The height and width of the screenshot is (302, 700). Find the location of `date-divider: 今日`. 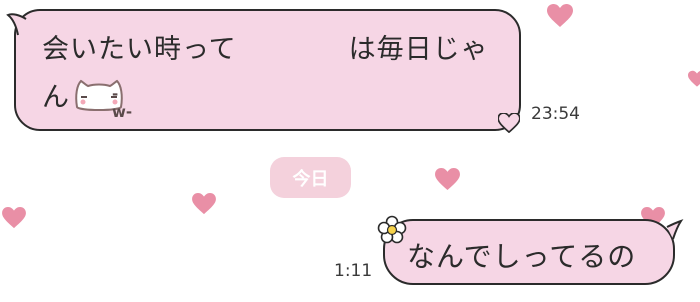

date-divider: 今日 is located at coordinates (310, 177).